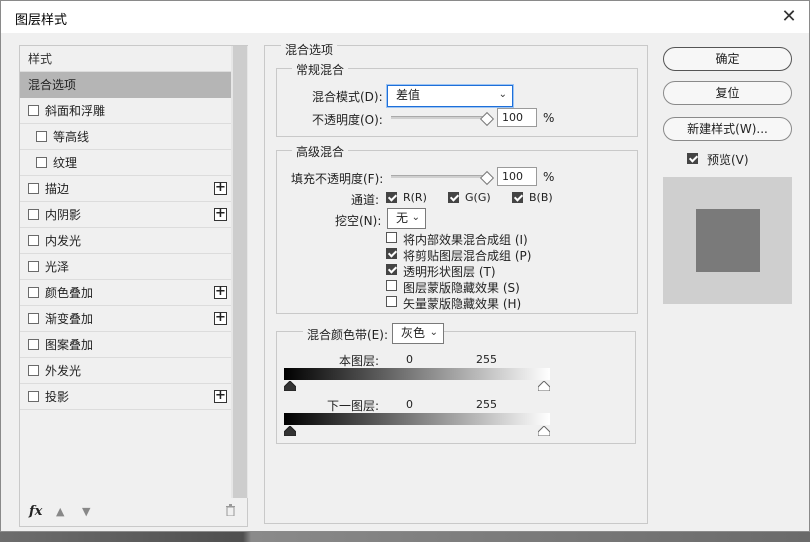  Describe the element at coordinates (409, 404) in the screenshot. I see `underlying-layer-low-value: 0` at that location.